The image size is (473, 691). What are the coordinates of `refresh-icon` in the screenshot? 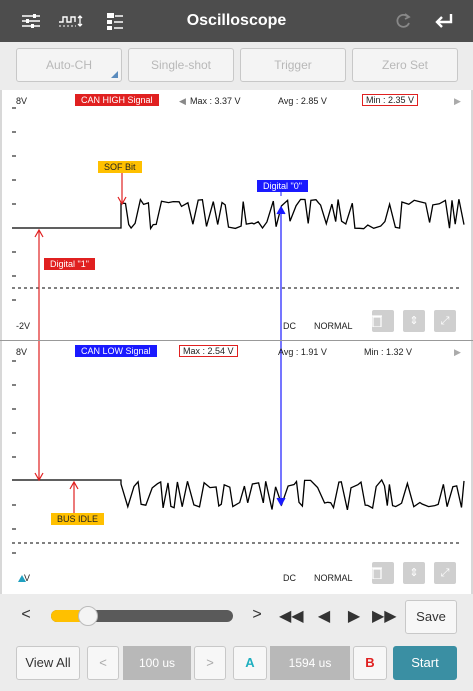 It's located at (403, 21).